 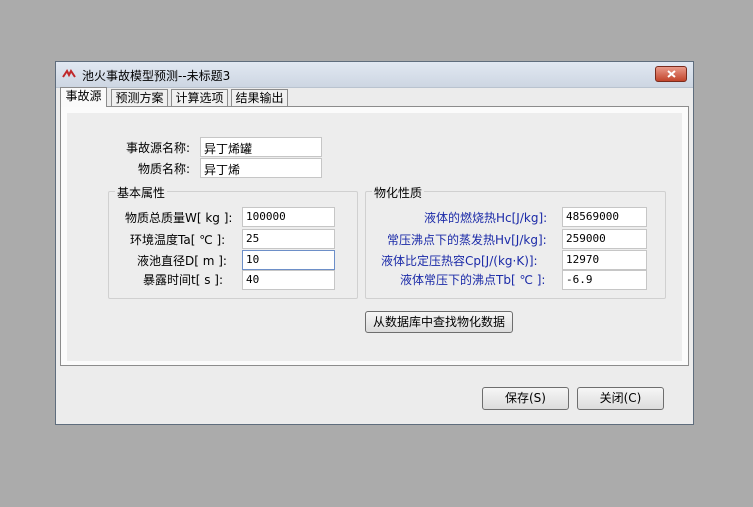 I want to click on total-mass-label: 物质总质量W[ kg ]:, so click(x=179, y=218).